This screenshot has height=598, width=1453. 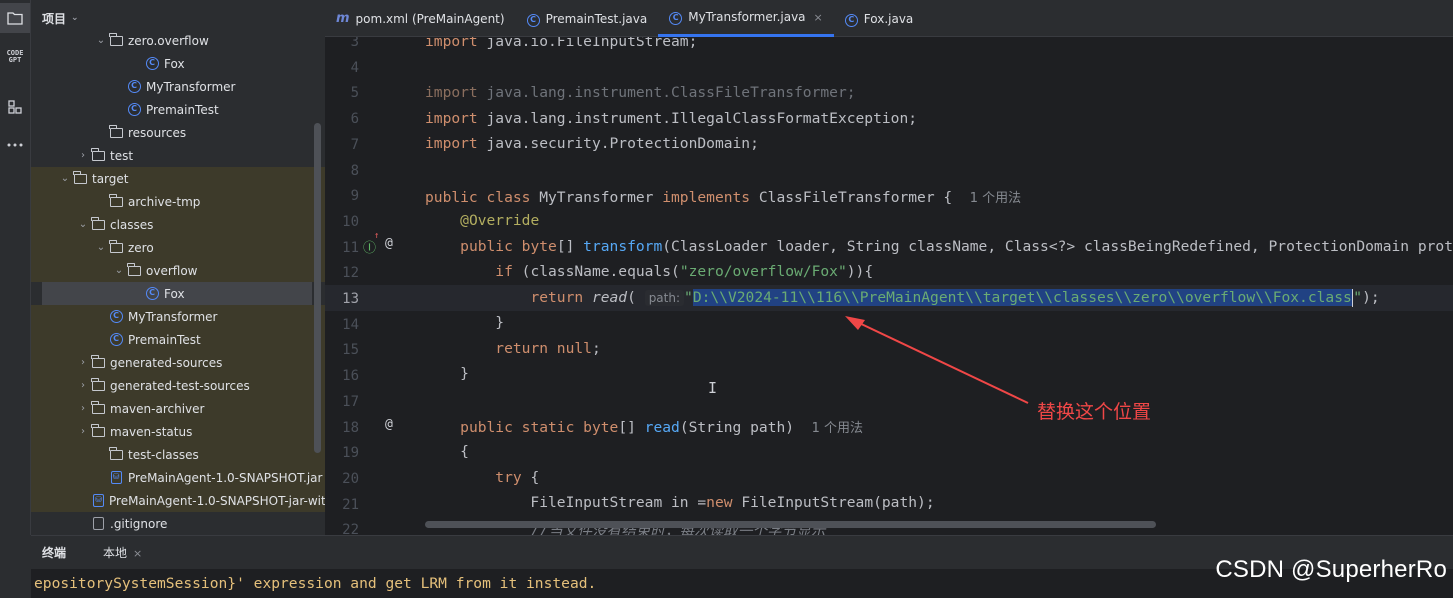 I want to click on tree-item: ⌄ overflow, so click(x=178, y=270).